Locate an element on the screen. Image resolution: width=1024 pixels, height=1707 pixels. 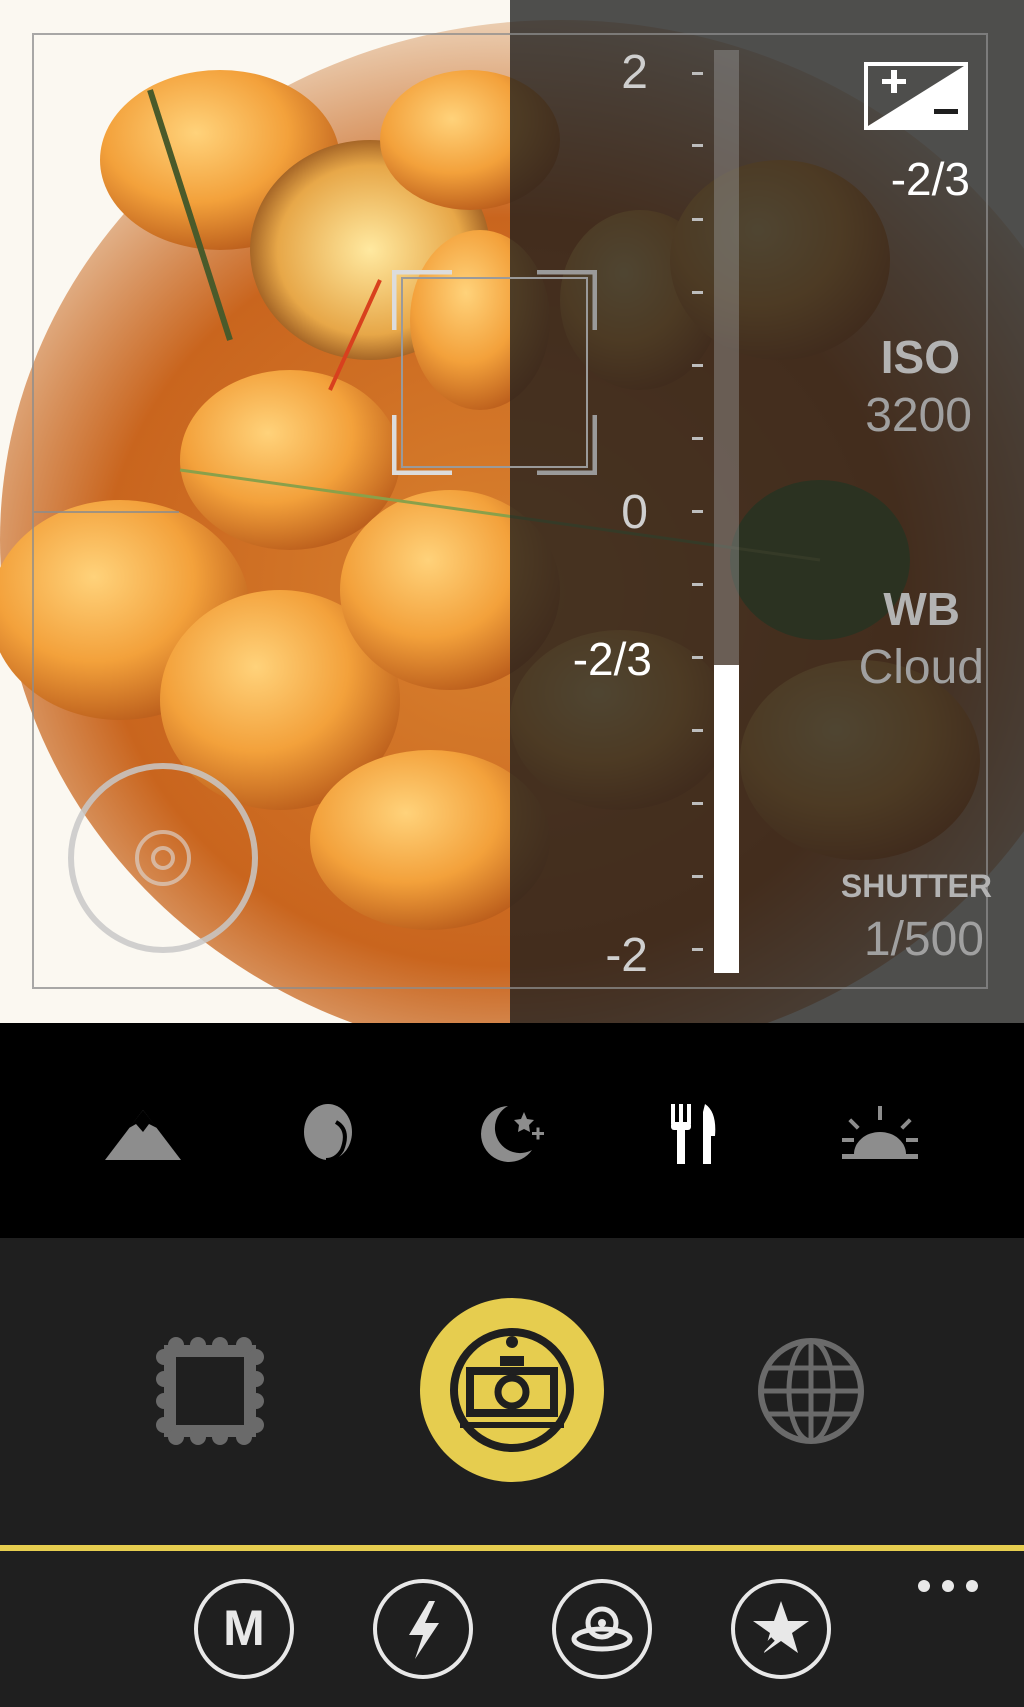
manual-m-icon: M is located at coordinates (244, 1628).